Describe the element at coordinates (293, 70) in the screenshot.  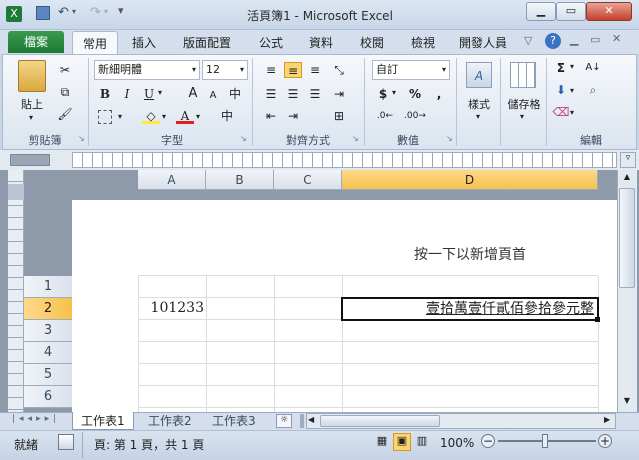
I see `align-middle-icon: ≡` at that location.